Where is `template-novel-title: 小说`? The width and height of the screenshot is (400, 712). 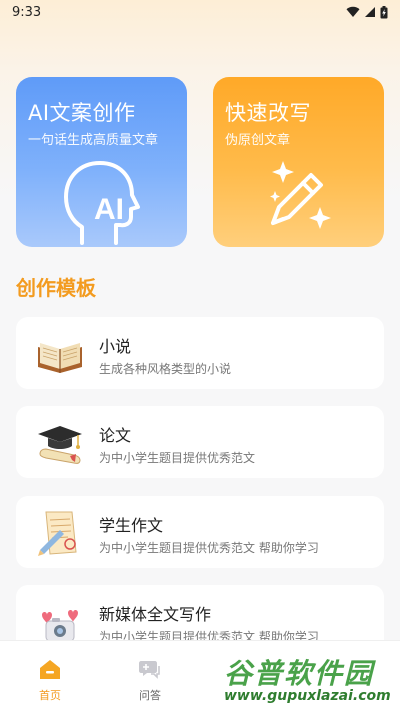 template-novel-title: 小说 is located at coordinates (115, 346).